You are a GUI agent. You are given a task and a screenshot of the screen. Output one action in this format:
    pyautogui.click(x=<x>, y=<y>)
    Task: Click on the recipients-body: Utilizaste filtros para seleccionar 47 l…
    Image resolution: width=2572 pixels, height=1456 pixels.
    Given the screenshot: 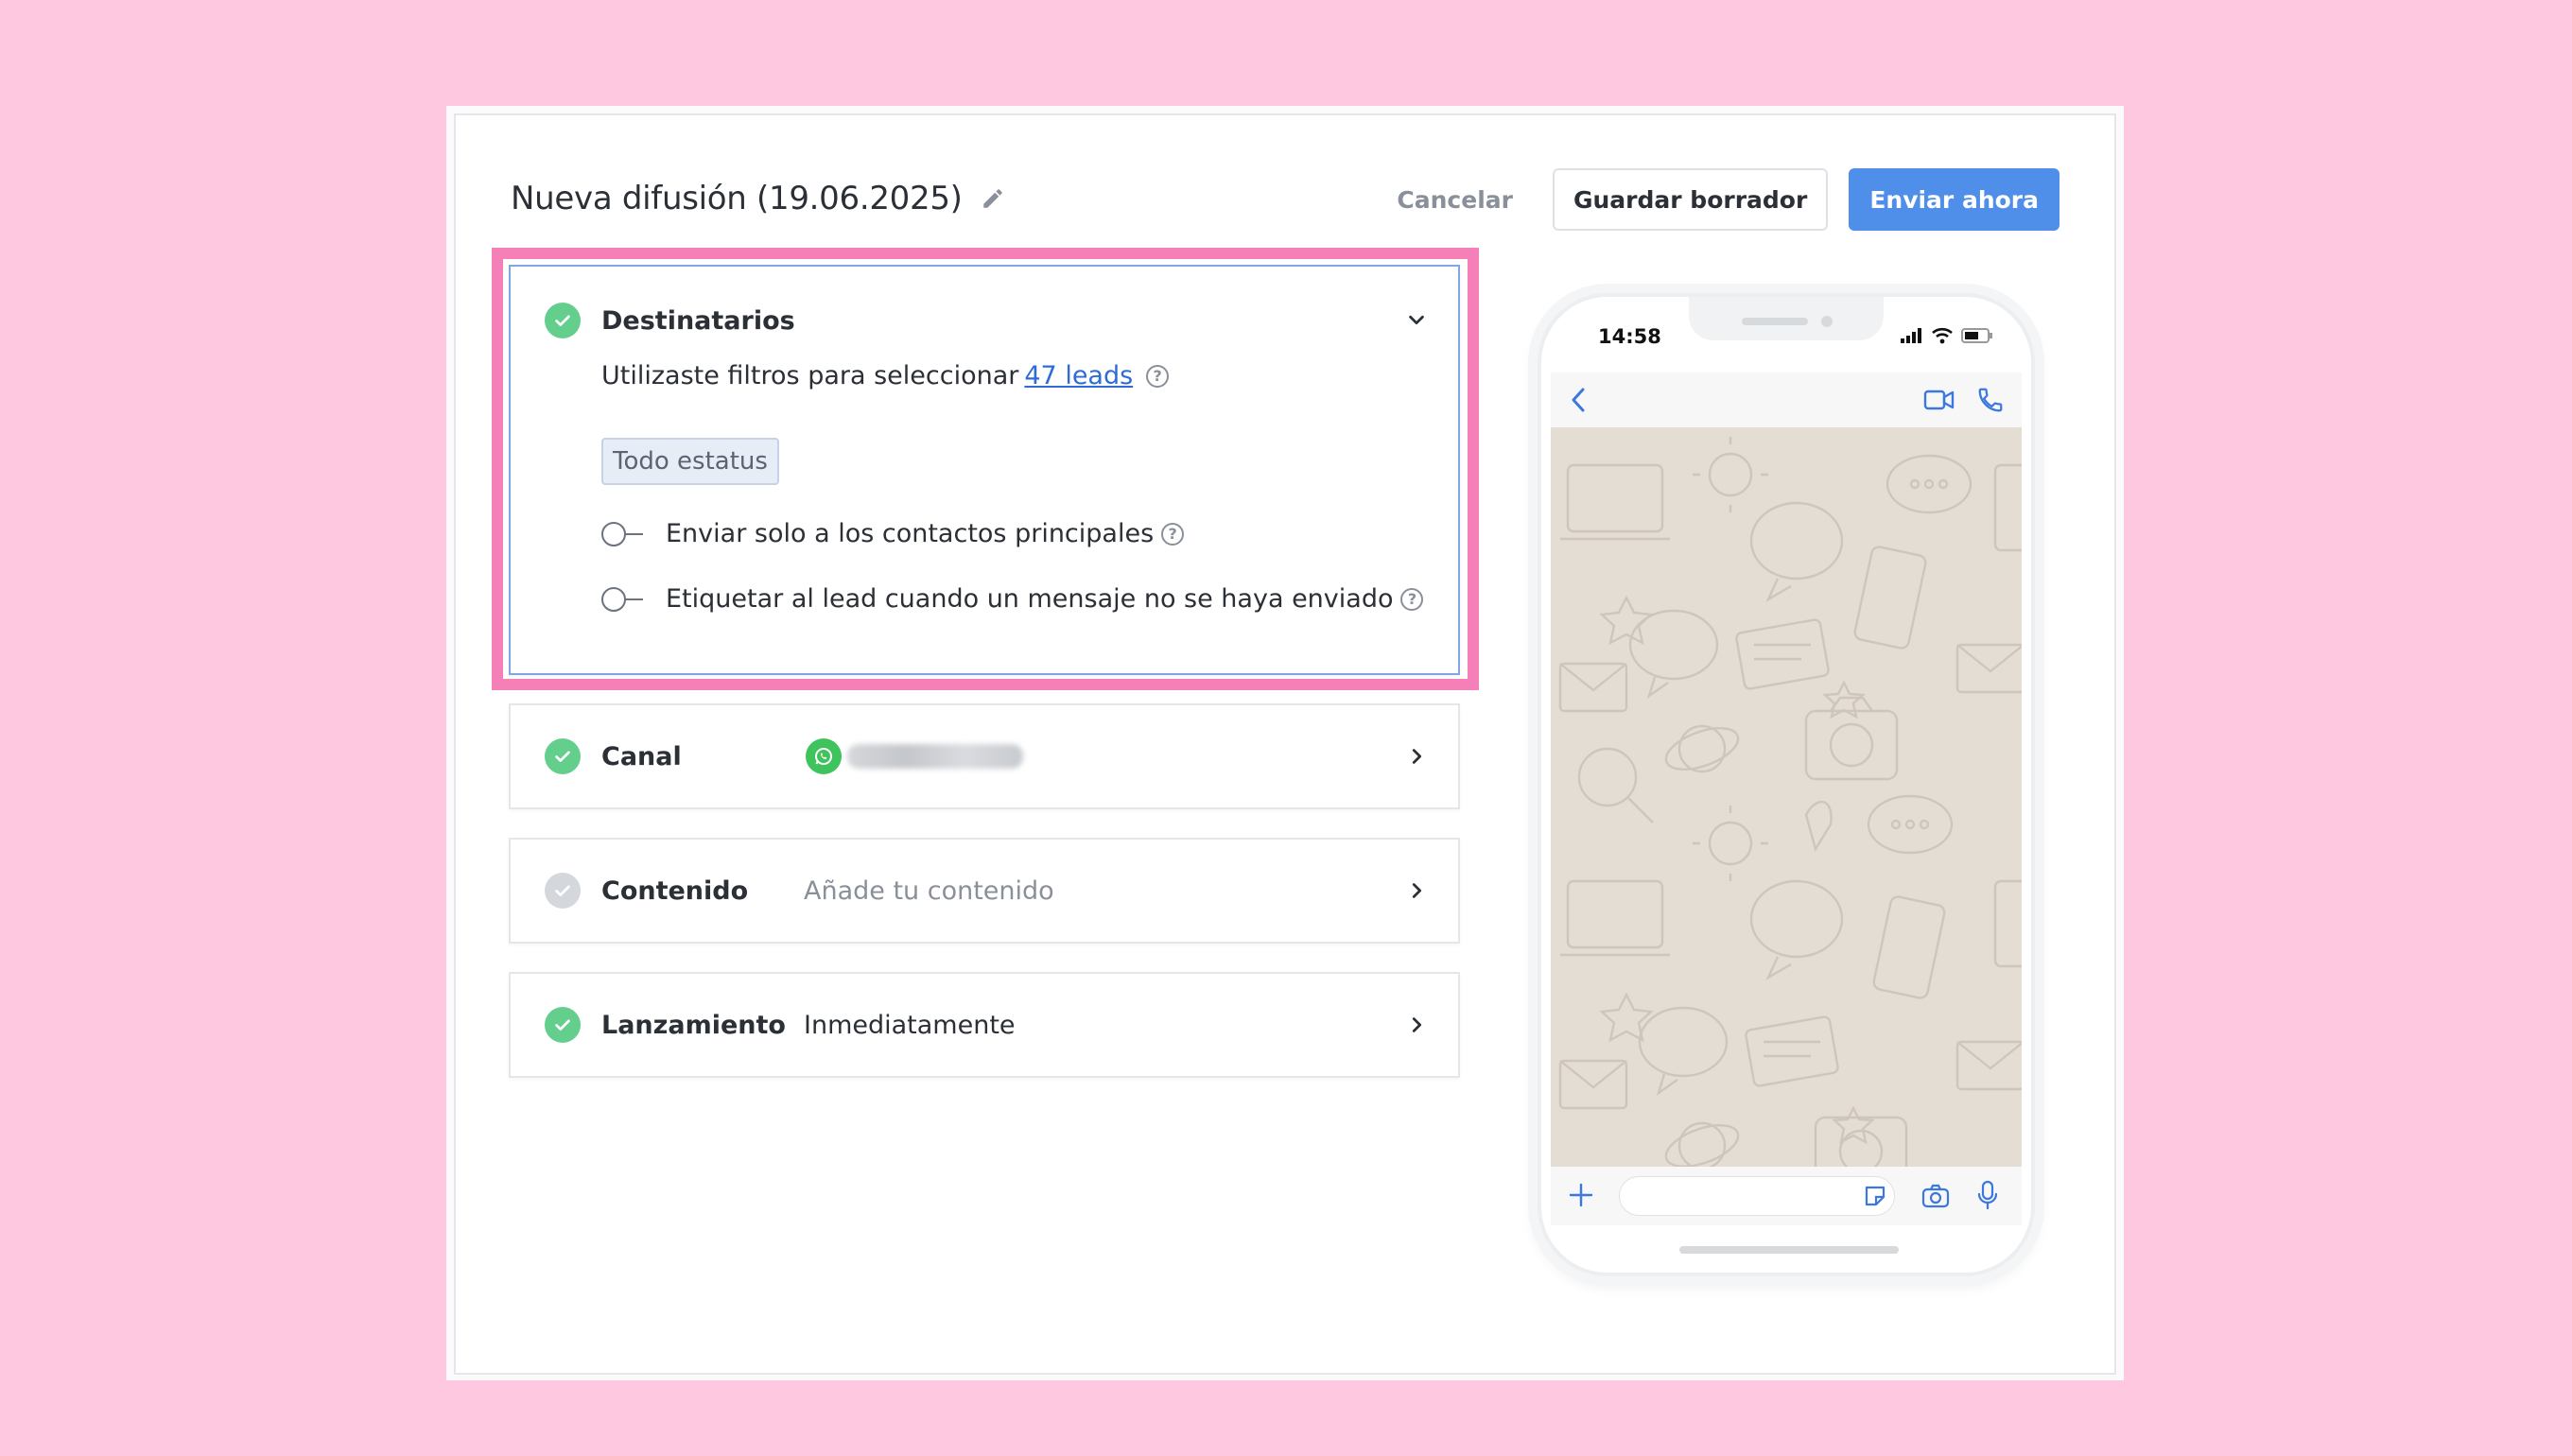 What is the action you would take?
    pyautogui.click(x=1015, y=487)
    